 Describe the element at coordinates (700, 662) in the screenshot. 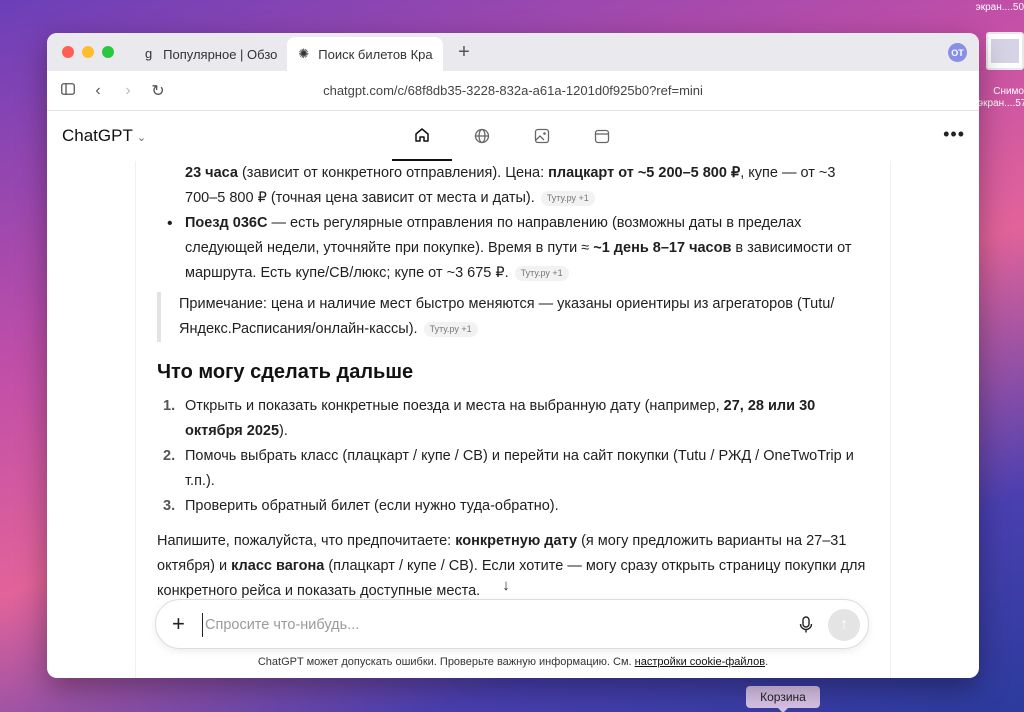

I see `cookie-settings-link: настройки cookie-файлов` at that location.